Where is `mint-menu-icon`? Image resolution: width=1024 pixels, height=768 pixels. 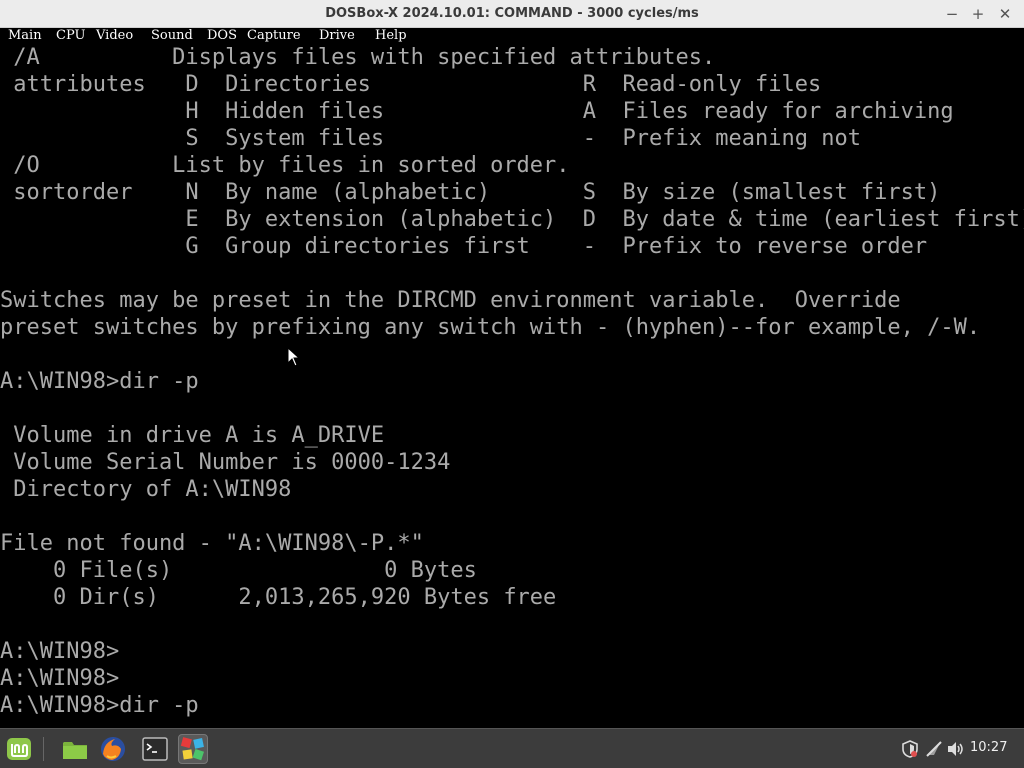
mint-menu-icon is located at coordinates (19, 749).